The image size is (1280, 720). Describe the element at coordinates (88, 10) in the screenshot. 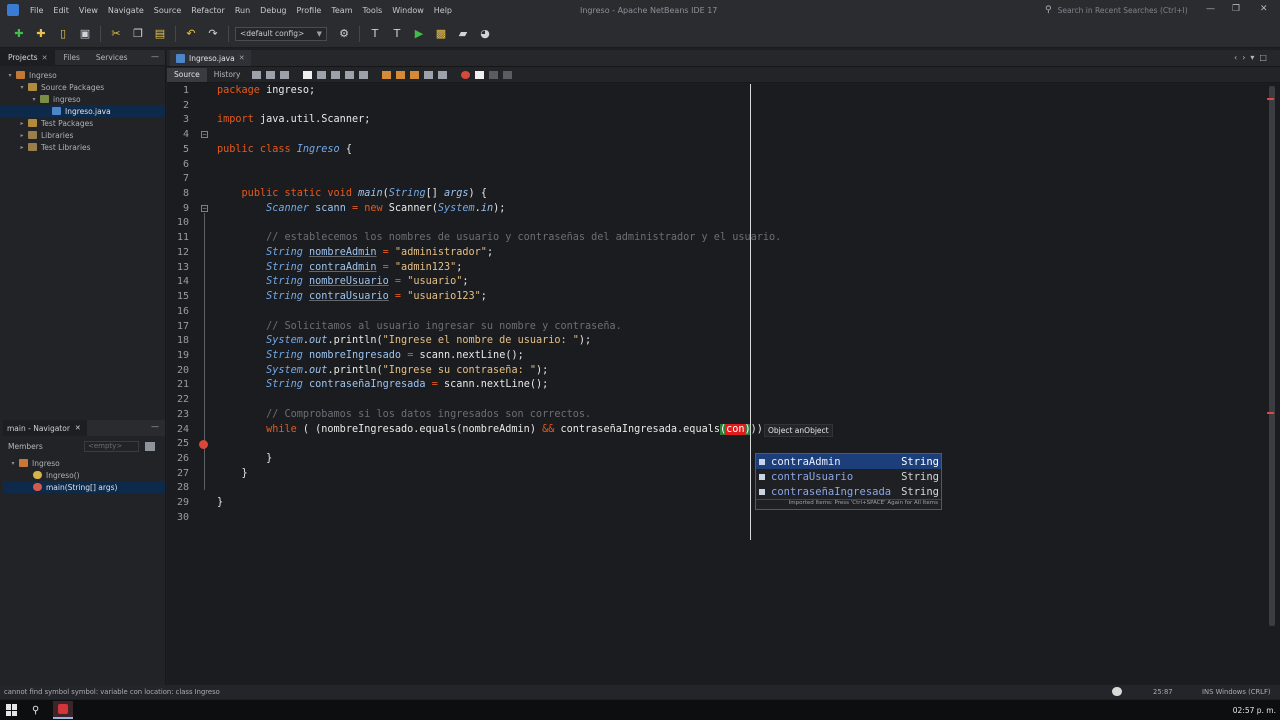

I see `menu-view: View` at that location.